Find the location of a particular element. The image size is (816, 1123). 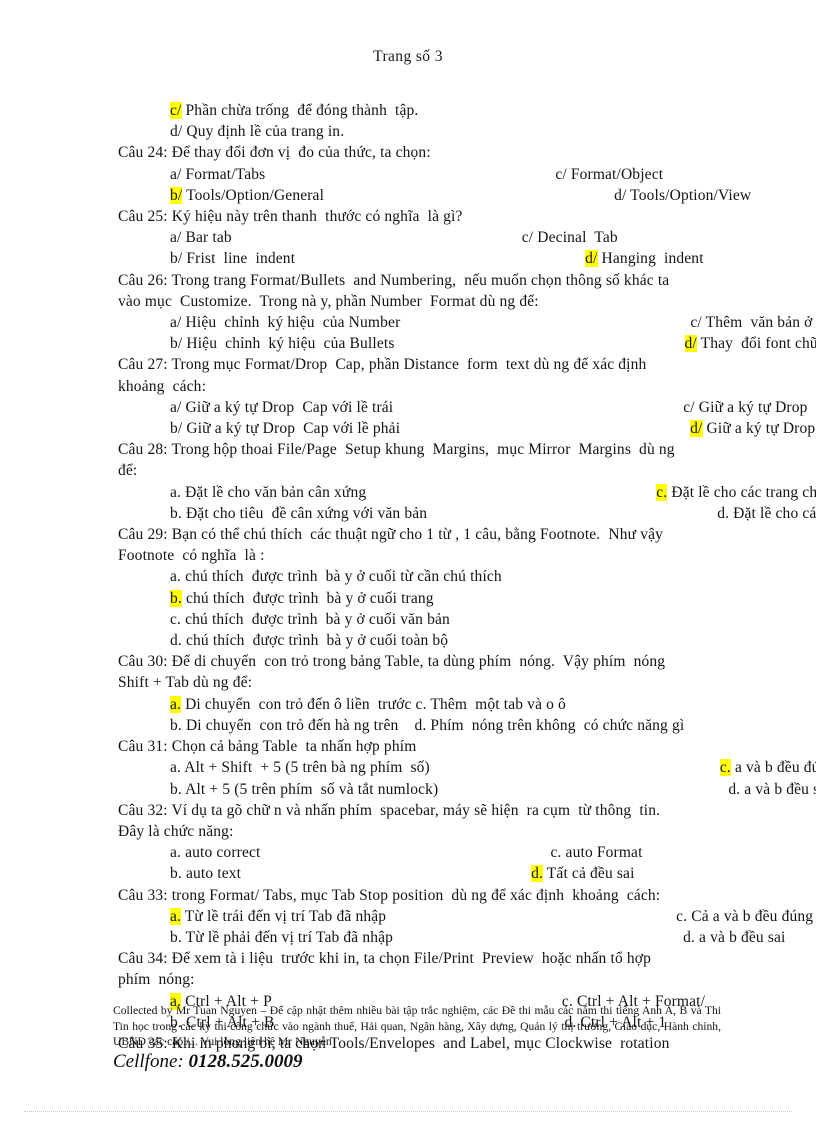

option-text: Tất cả đều sai is located at coordinates (589, 874).